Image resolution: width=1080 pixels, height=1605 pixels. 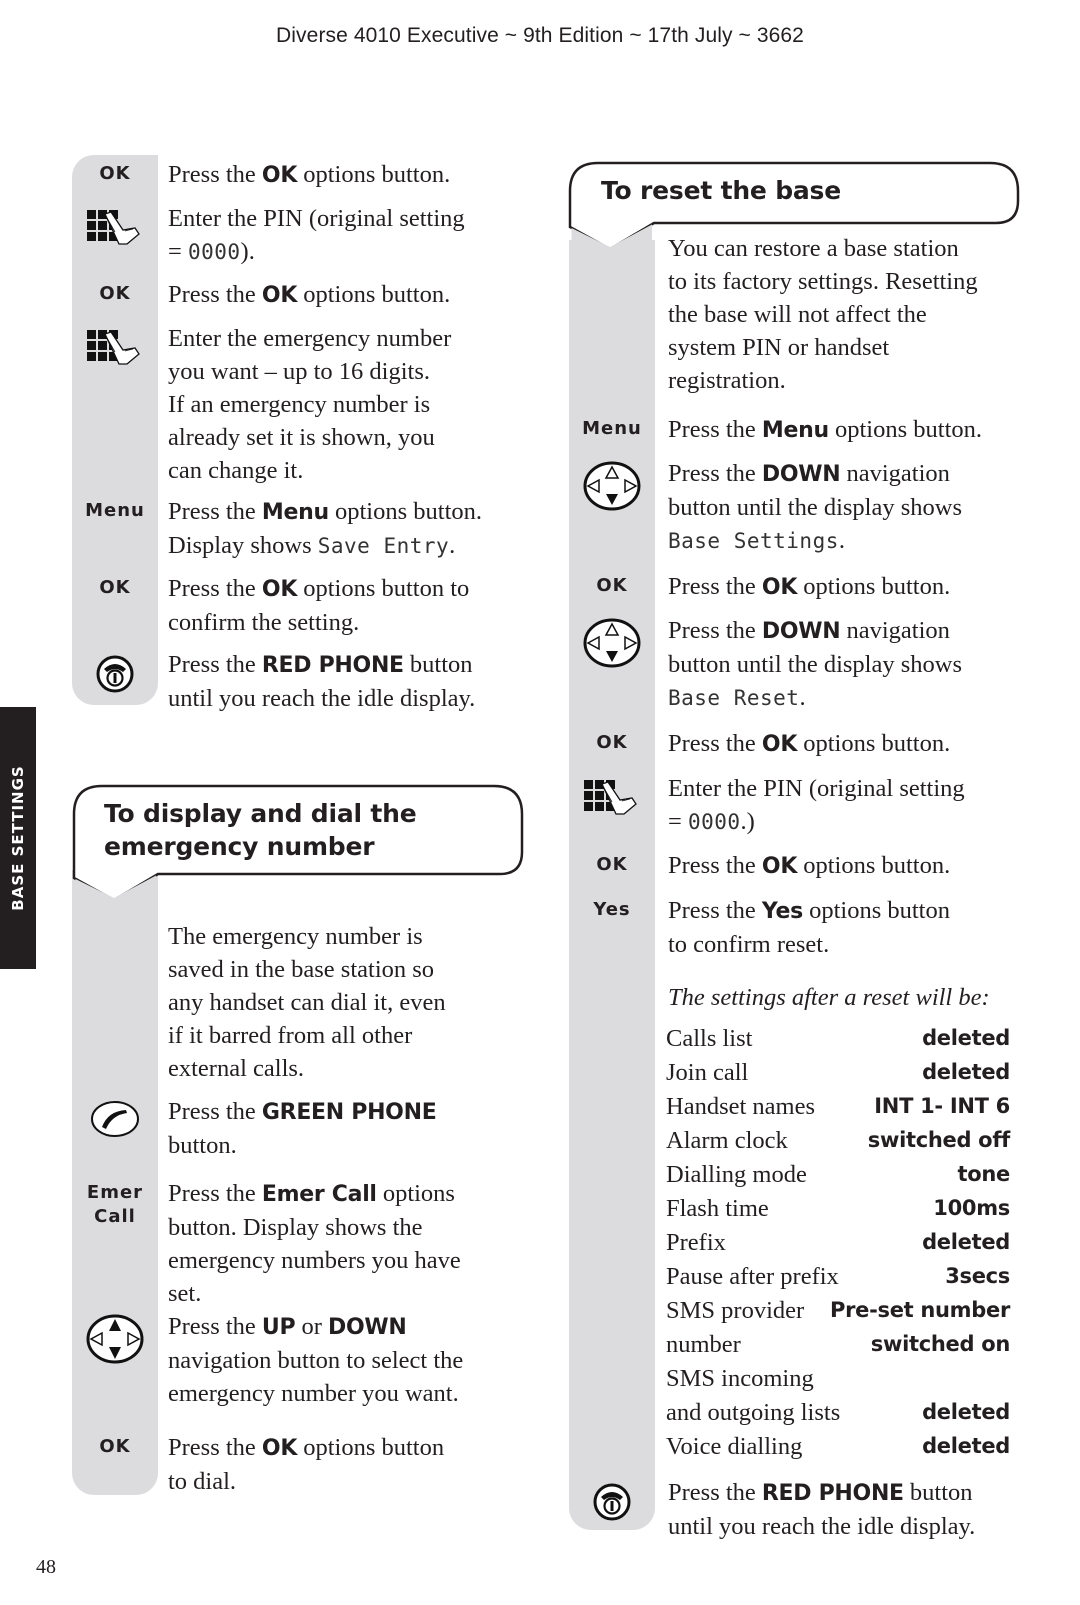 I want to click on step-text: Press the GREEN PHONE button., so click(x=302, y=1128).